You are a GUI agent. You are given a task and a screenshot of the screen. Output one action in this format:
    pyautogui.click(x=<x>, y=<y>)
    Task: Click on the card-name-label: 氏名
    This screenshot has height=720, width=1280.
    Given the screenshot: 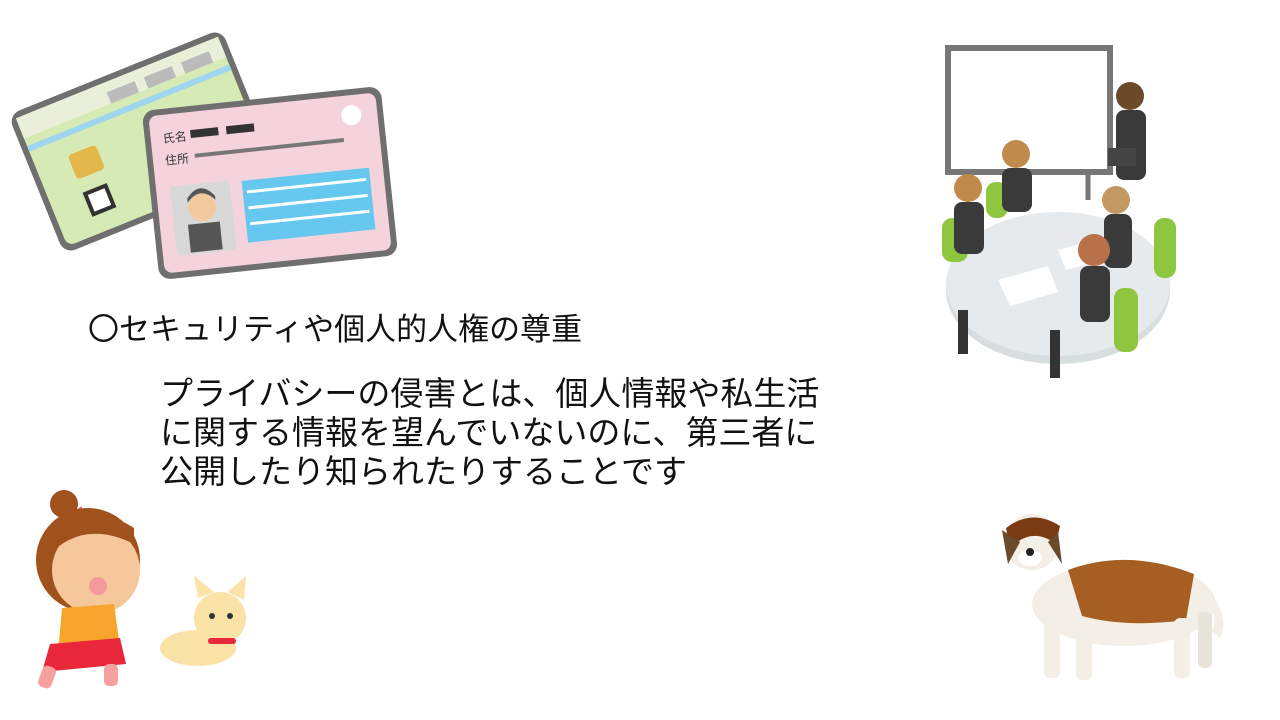 What is the action you would take?
    pyautogui.click(x=174, y=136)
    